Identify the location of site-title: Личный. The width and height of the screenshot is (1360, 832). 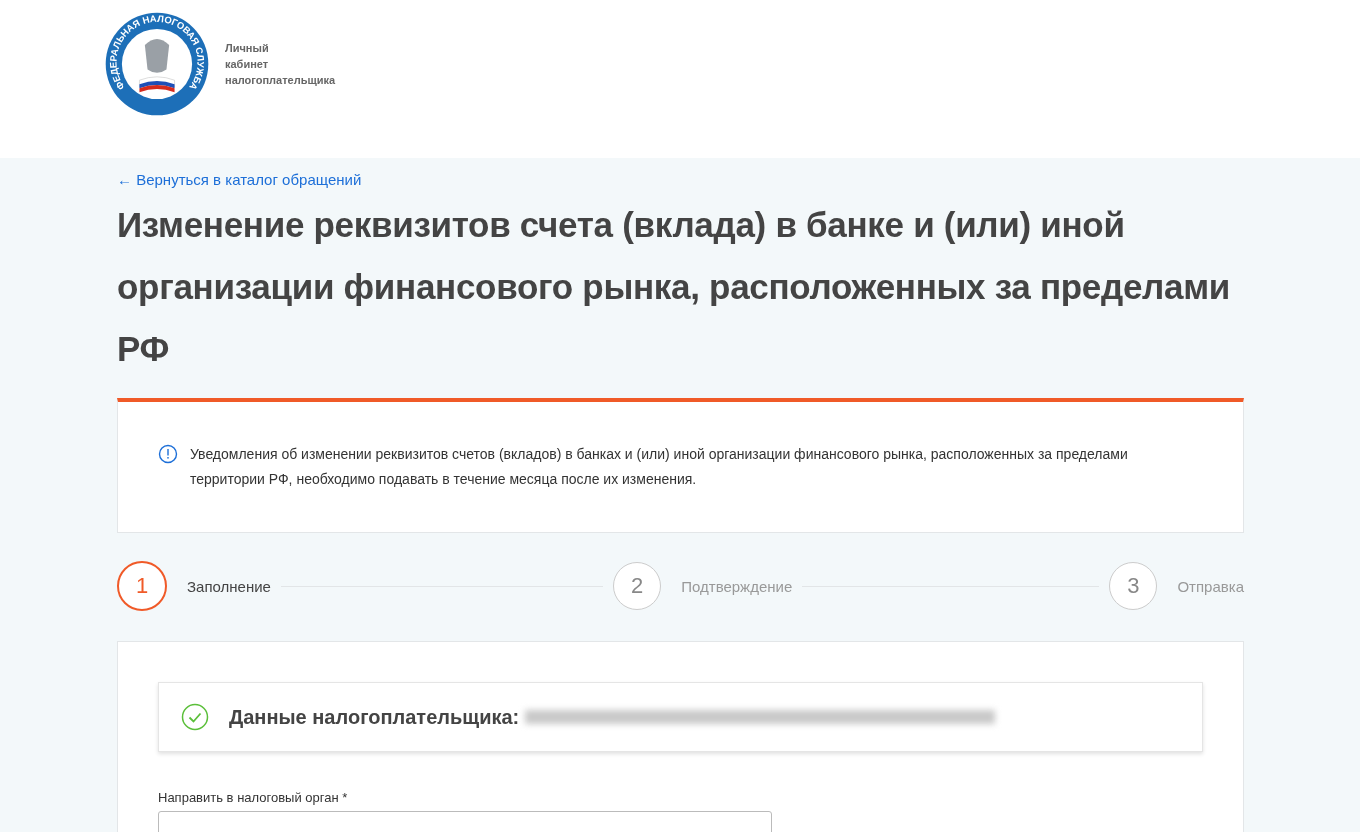
(247, 48).